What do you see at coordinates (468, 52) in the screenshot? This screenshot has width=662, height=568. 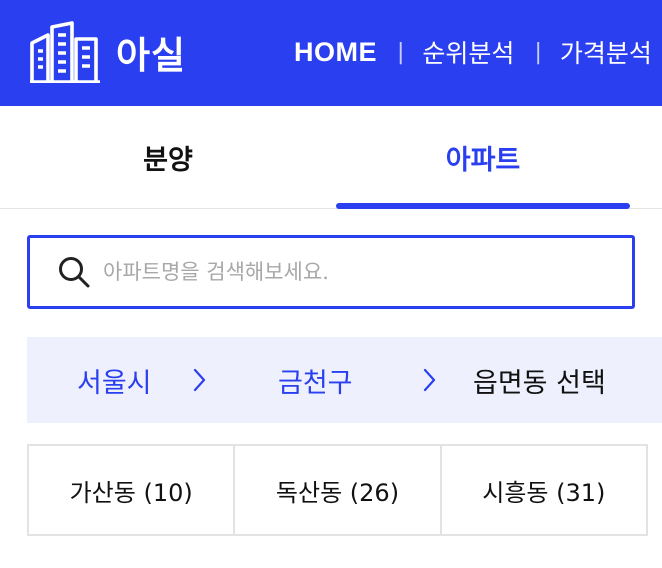 I see `nav-ranking-link: 순위분석` at bounding box center [468, 52].